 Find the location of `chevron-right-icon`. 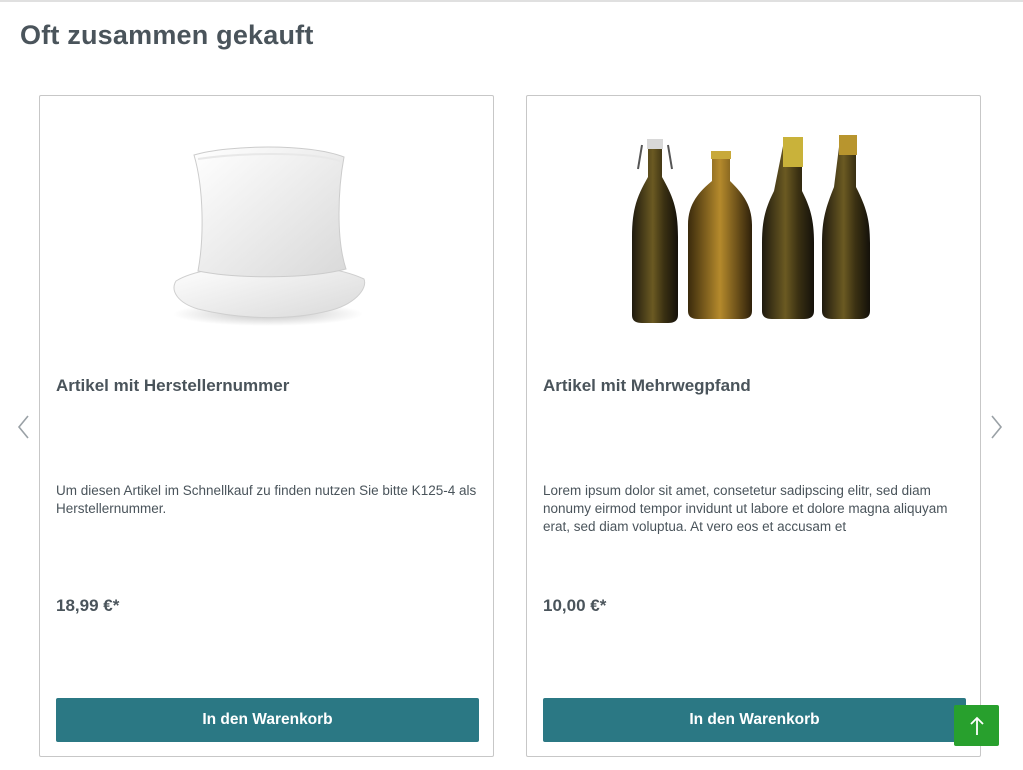

chevron-right-icon is located at coordinates (997, 427).